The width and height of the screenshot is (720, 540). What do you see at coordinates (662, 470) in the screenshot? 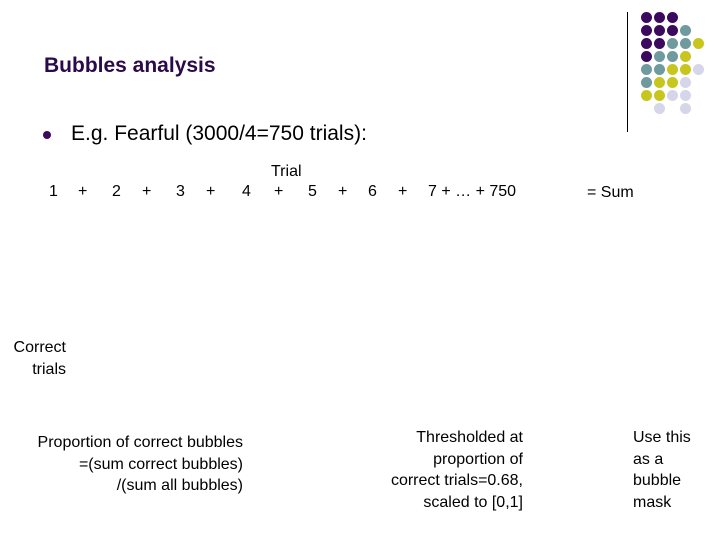
I see `mask-label: Use this as a bubble mask` at bounding box center [662, 470].